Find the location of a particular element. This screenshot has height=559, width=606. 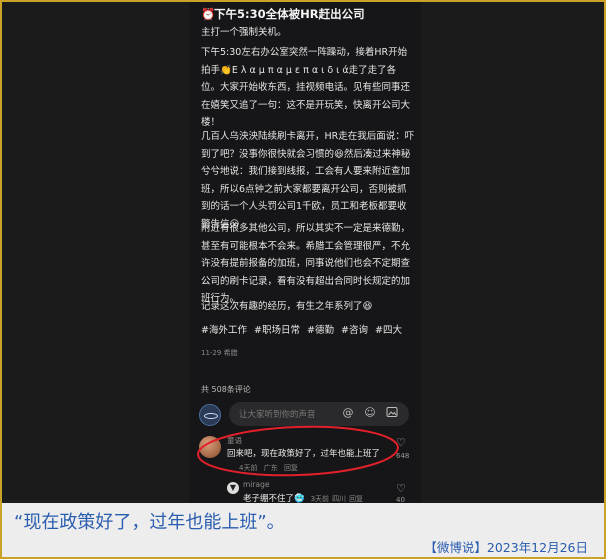

tag-link: #德勤 is located at coordinates (320, 330).